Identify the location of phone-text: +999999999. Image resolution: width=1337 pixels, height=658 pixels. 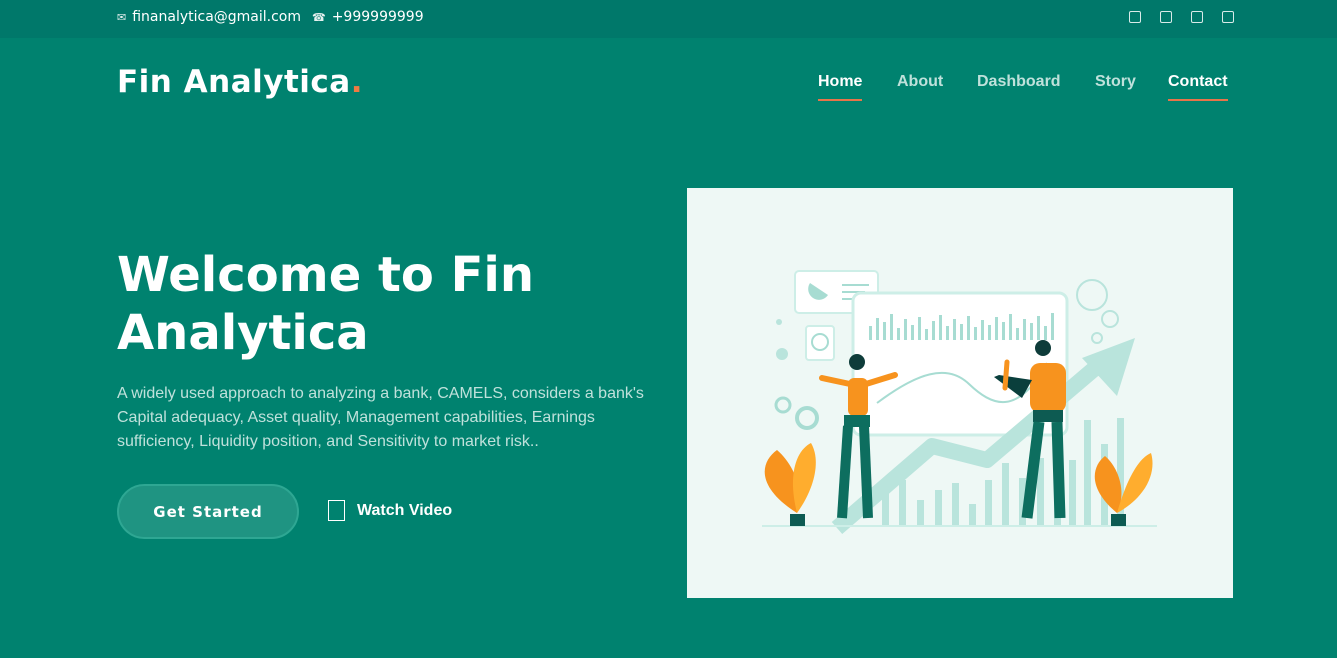
(377, 17).